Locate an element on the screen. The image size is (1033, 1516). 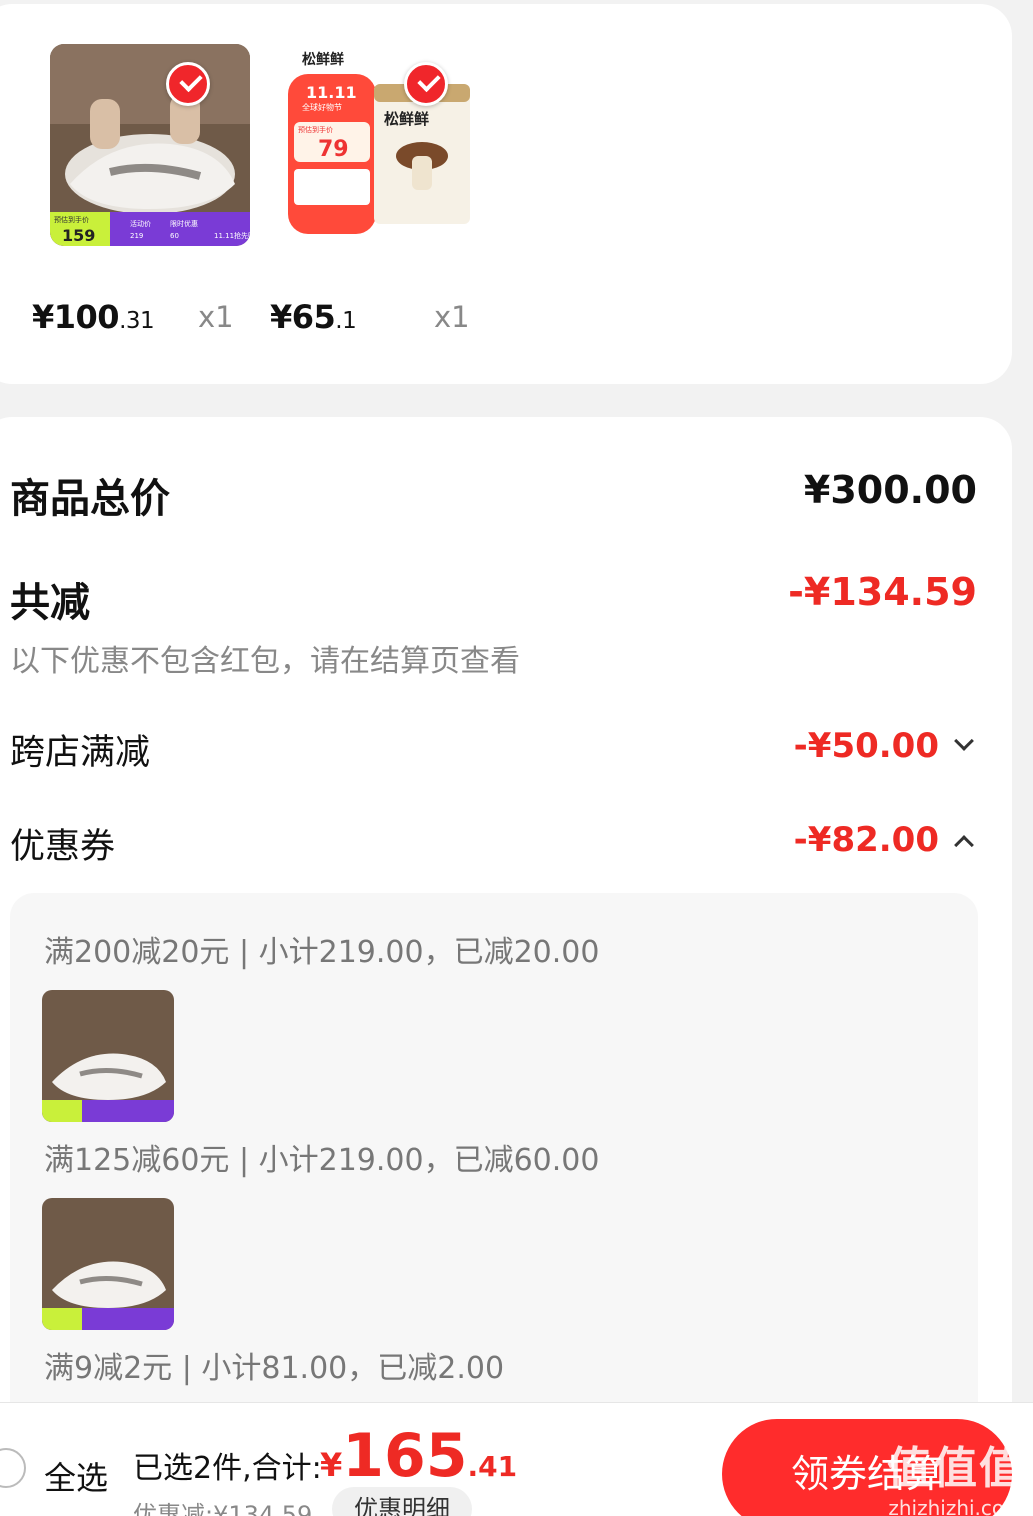
total-value: ¥300.00 is located at coordinates (890, 490).